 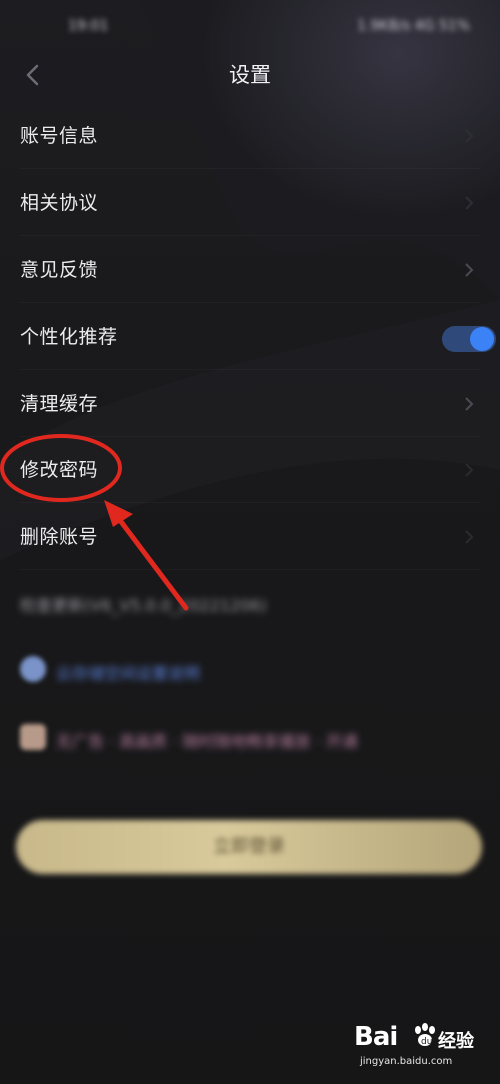 What do you see at coordinates (250, 537) in the screenshot?
I see `menu-item-delete-account: 删除账号` at bounding box center [250, 537].